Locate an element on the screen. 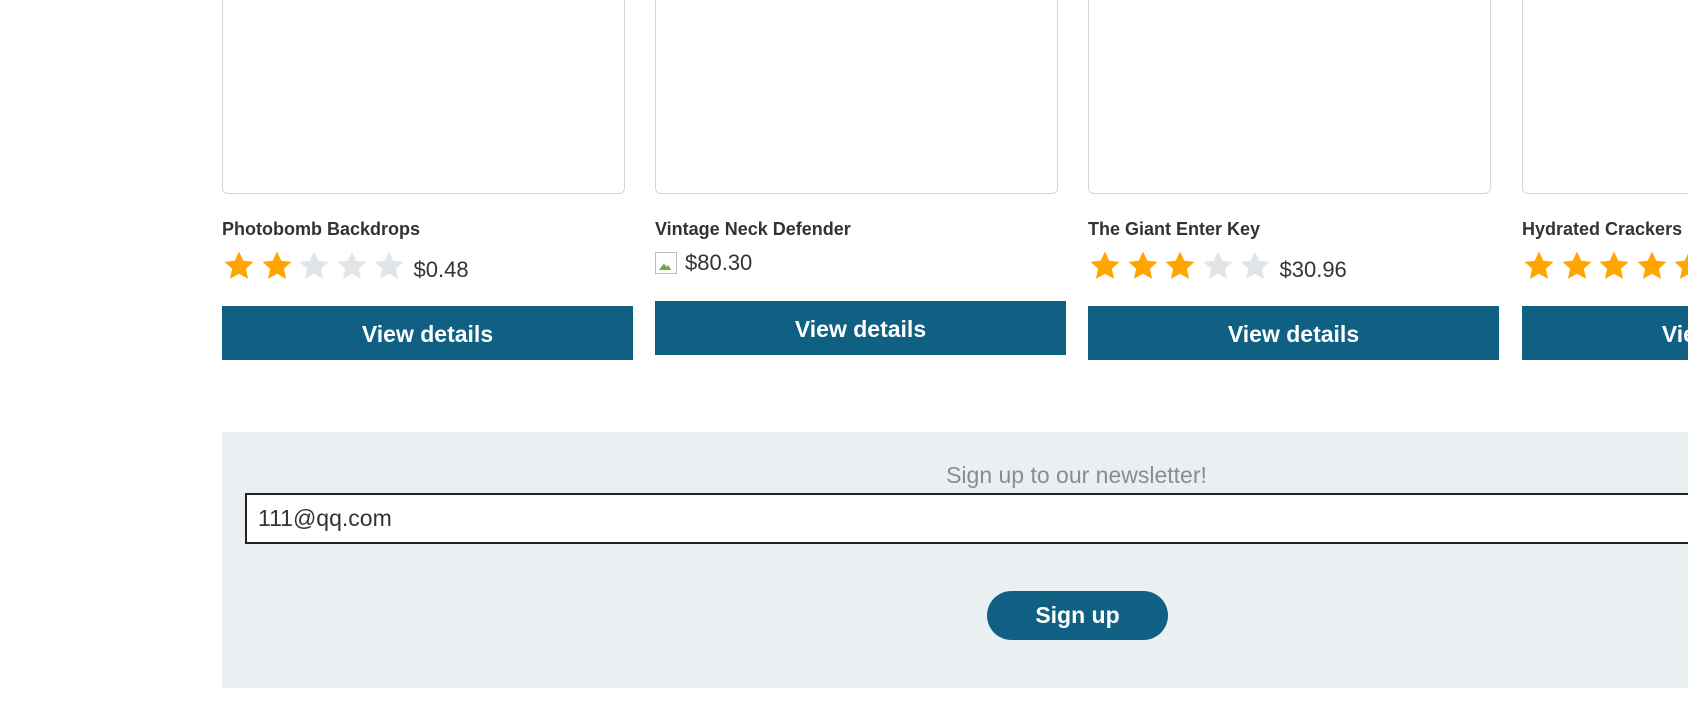  product-price: $30.96 is located at coordinates (1313, 269).